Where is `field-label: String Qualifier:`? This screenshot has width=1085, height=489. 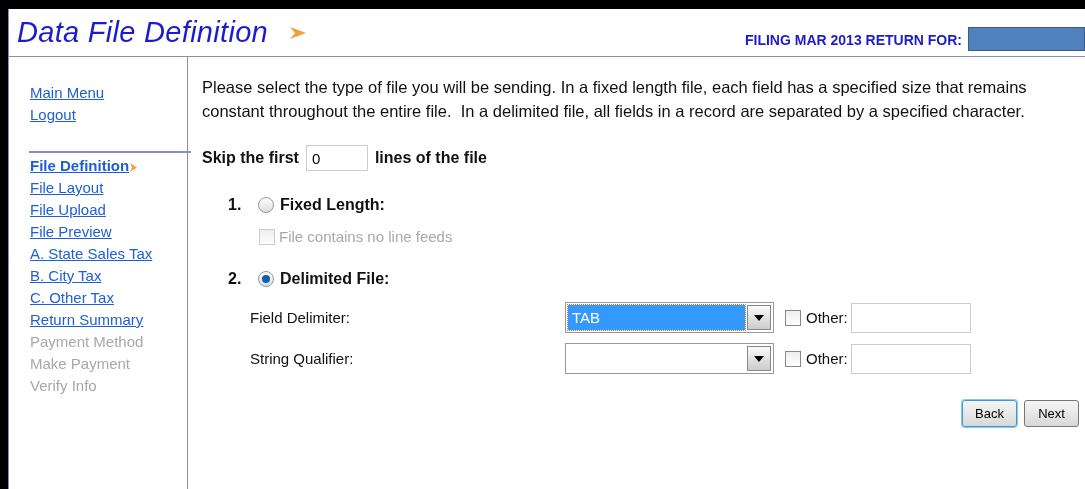
field-label: String Qualifier: is located at coordinates (302, 358).